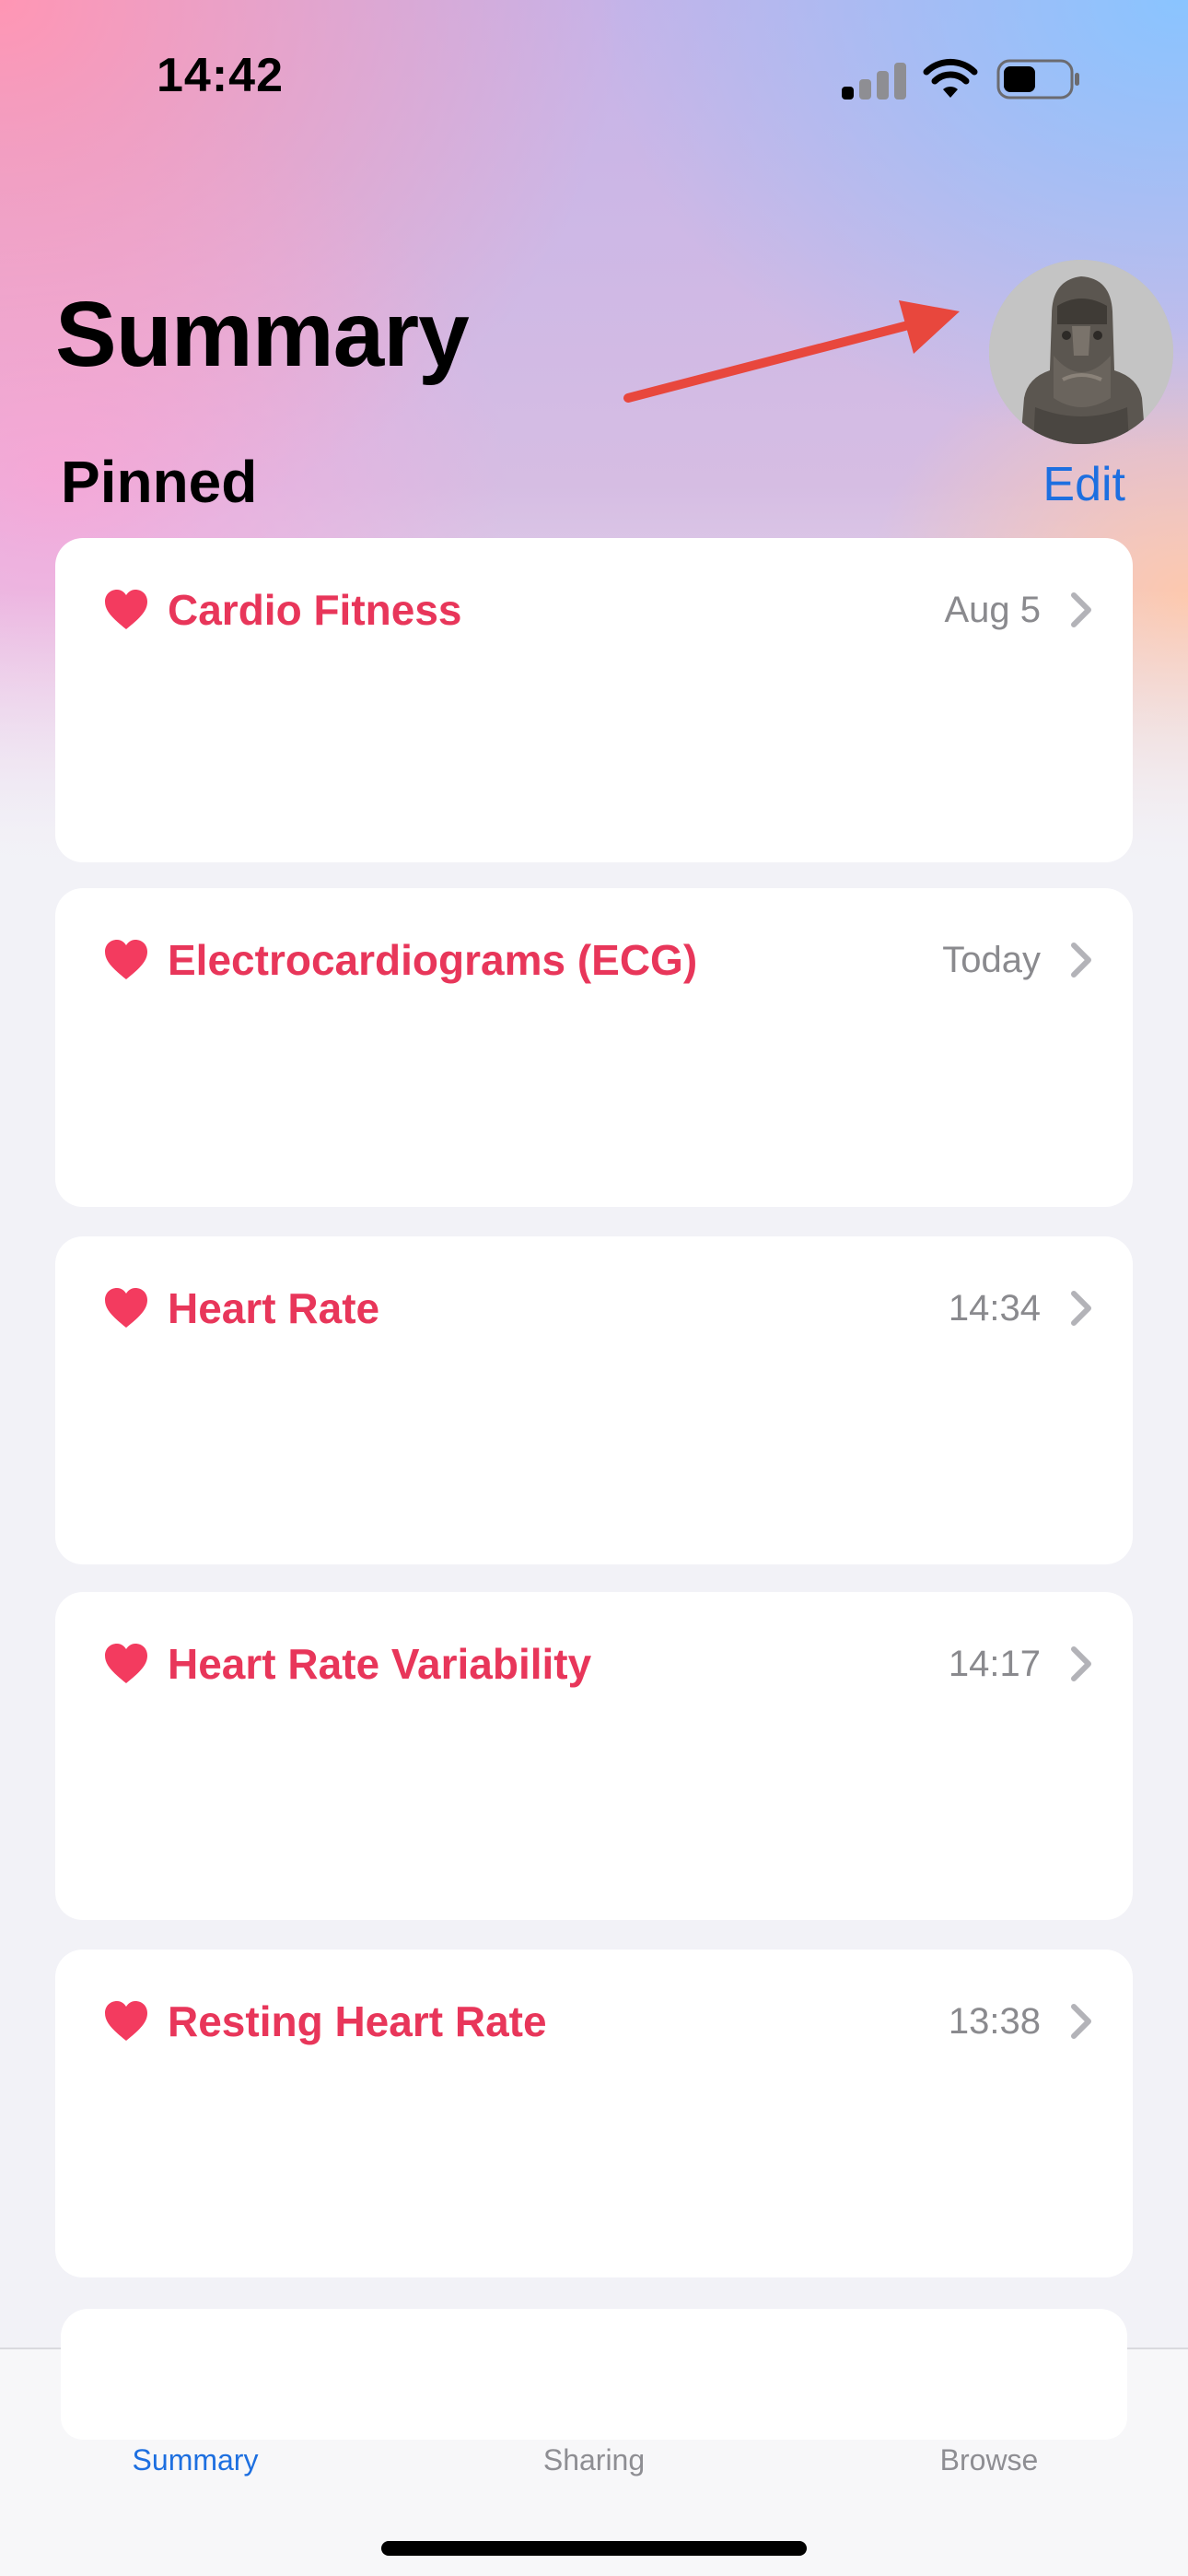 Image resolution: width=1188 pixels, height=2576 pixels. What do you see at coordinates (995, 1308) in the screenshot?
I see `card-timestamp: 14:34` at bounding box center [995, 1308].